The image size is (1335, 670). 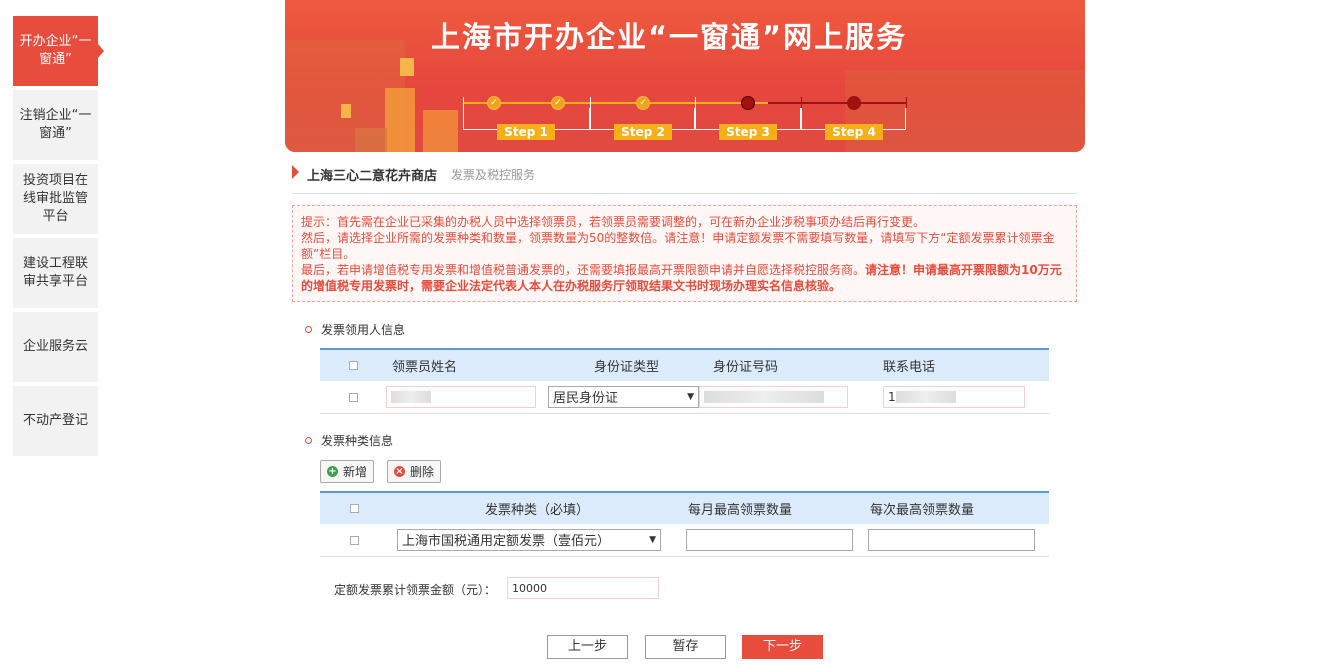 I want to click on monthly-max-cell, so click(x=777, y=540).